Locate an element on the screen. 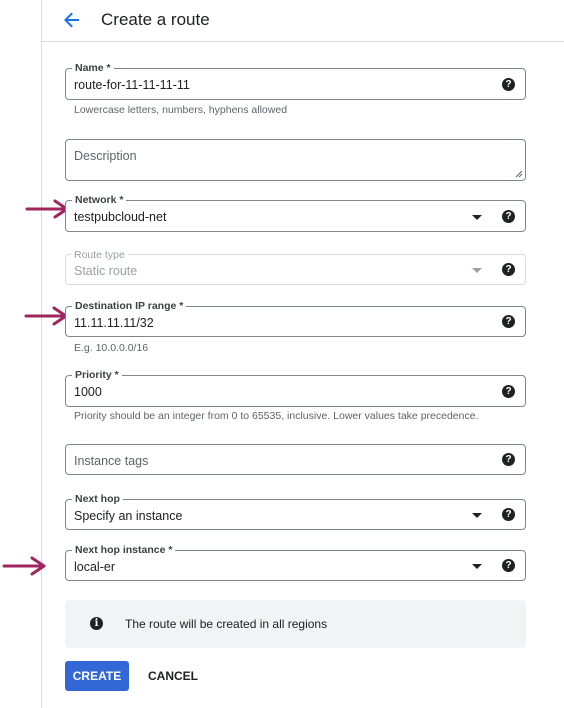  priority-field: Priority * 1000 ? is located at coordinates (295, 388).